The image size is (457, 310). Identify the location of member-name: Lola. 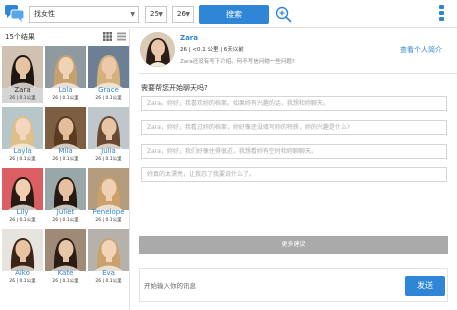
(65, 90).